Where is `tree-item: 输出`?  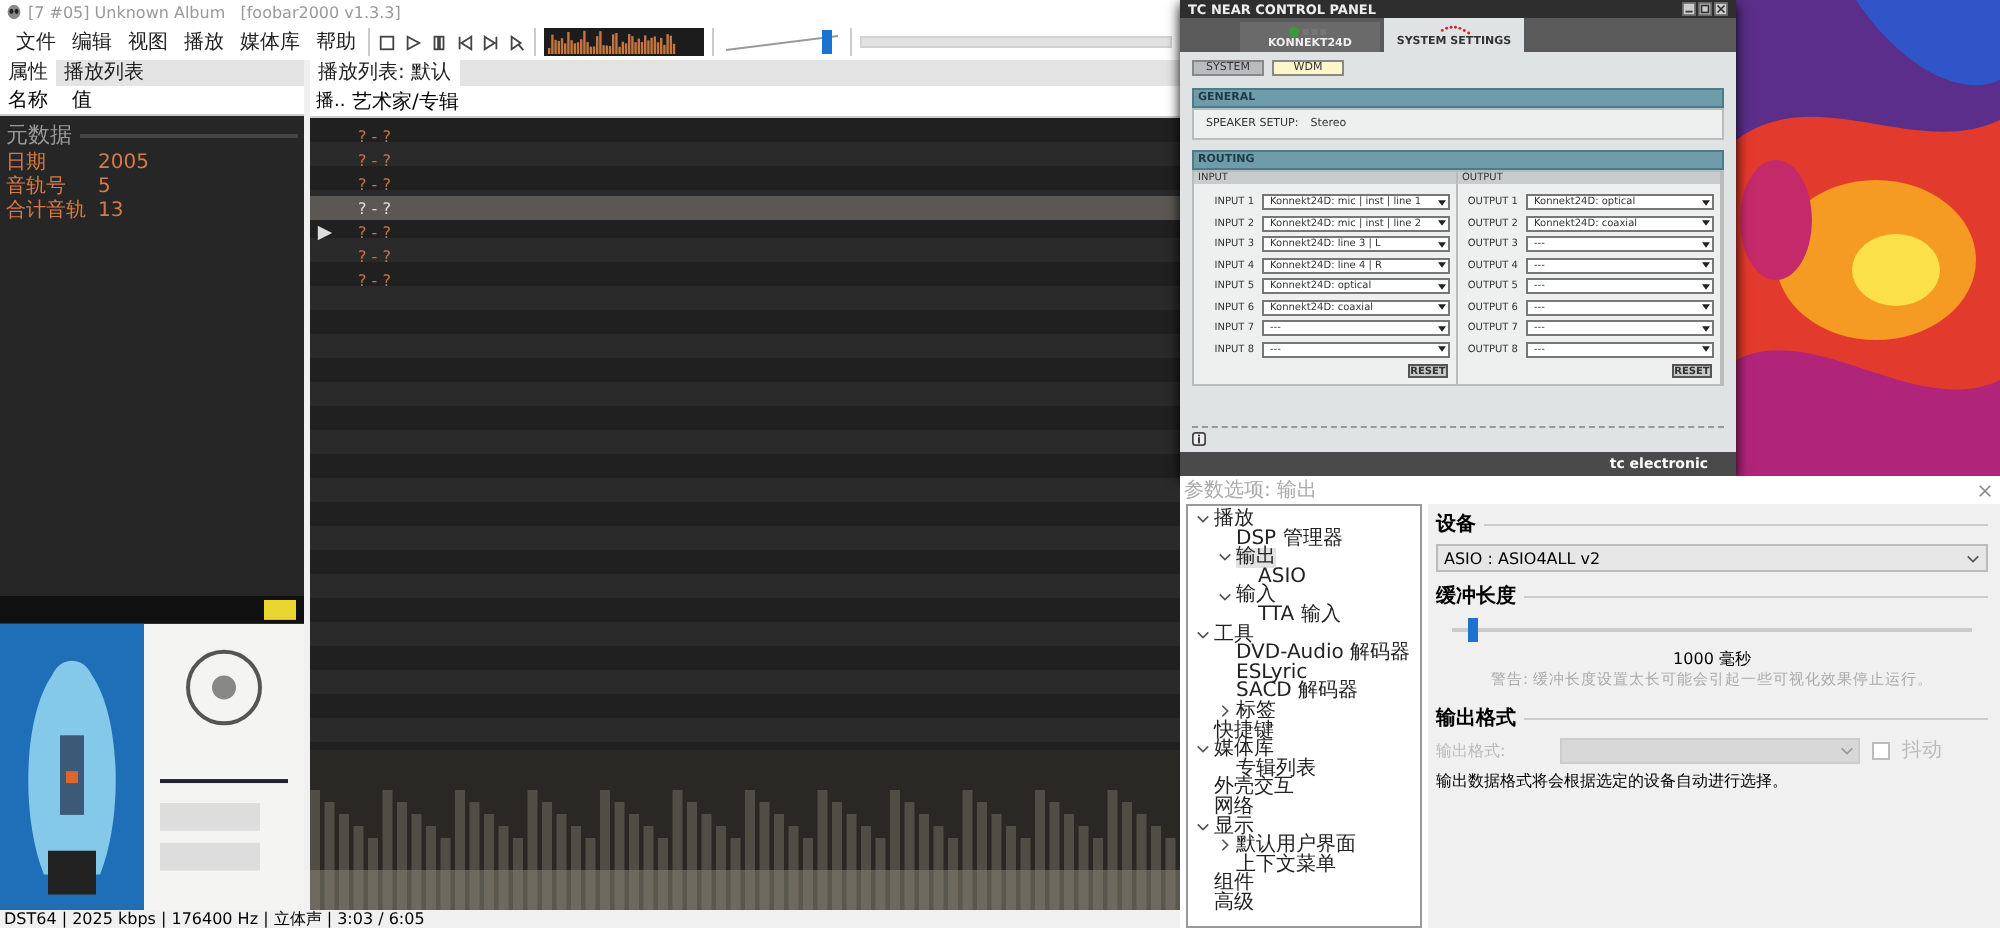 tree-item: 输出 is located at coordinates (1256, 558).